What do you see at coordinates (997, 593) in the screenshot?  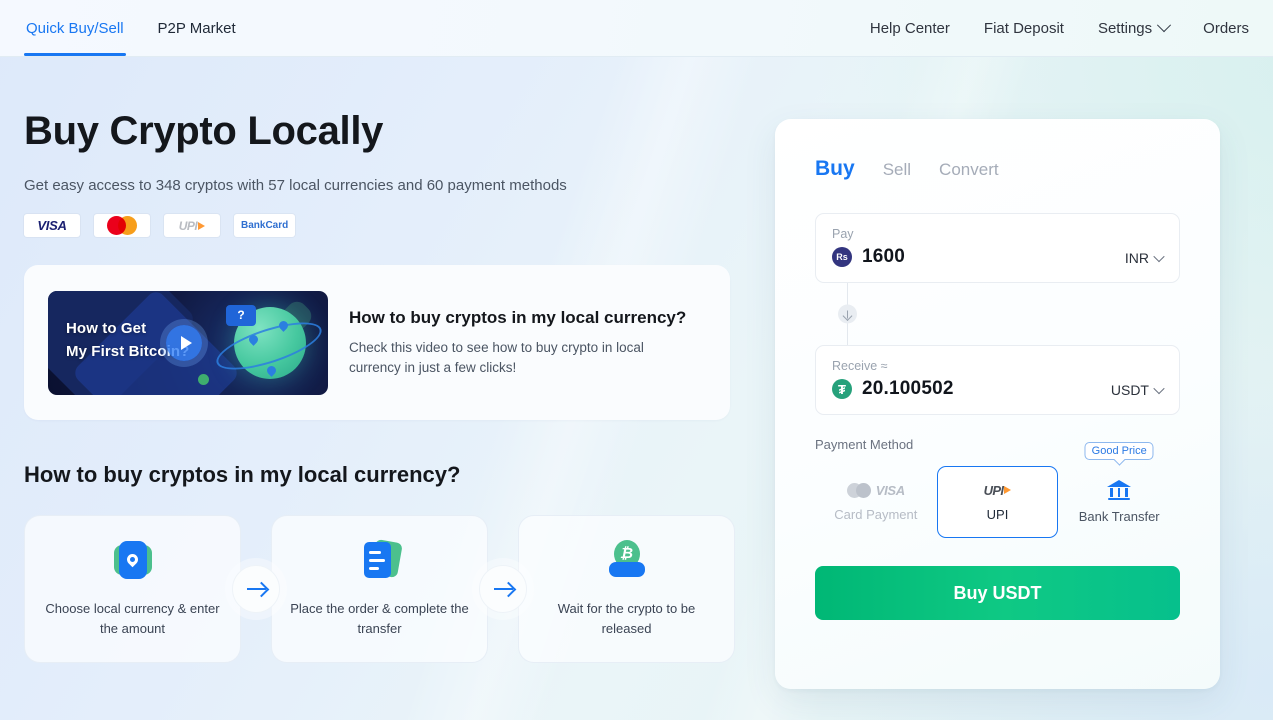 I see `buy-usdt-button: Buy USDT` at bounding box center [997, 593].